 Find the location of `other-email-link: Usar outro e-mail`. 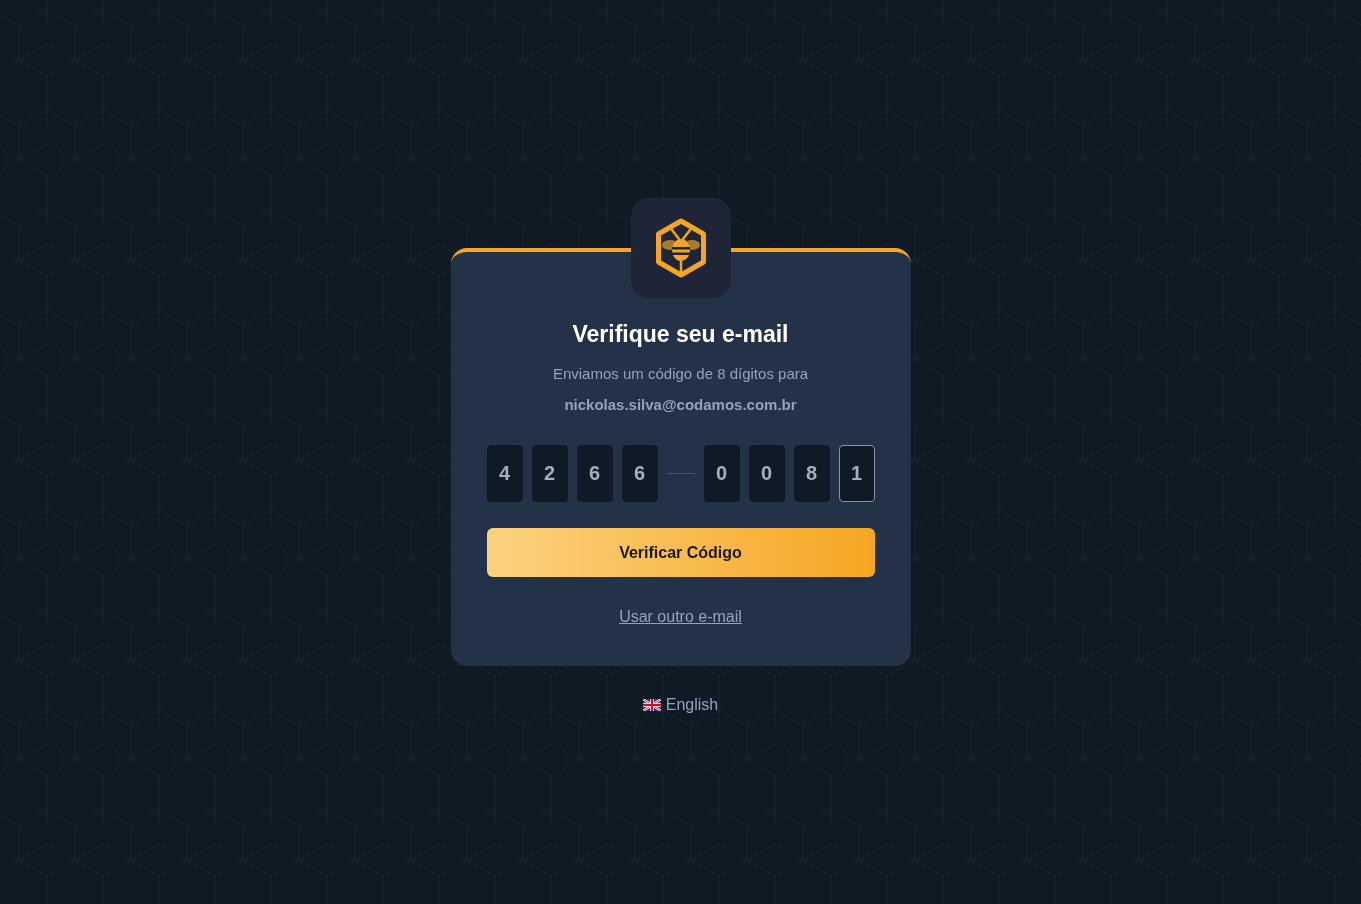

other-email-link: Usar outro e-mail is located at coordinates (680, 617).